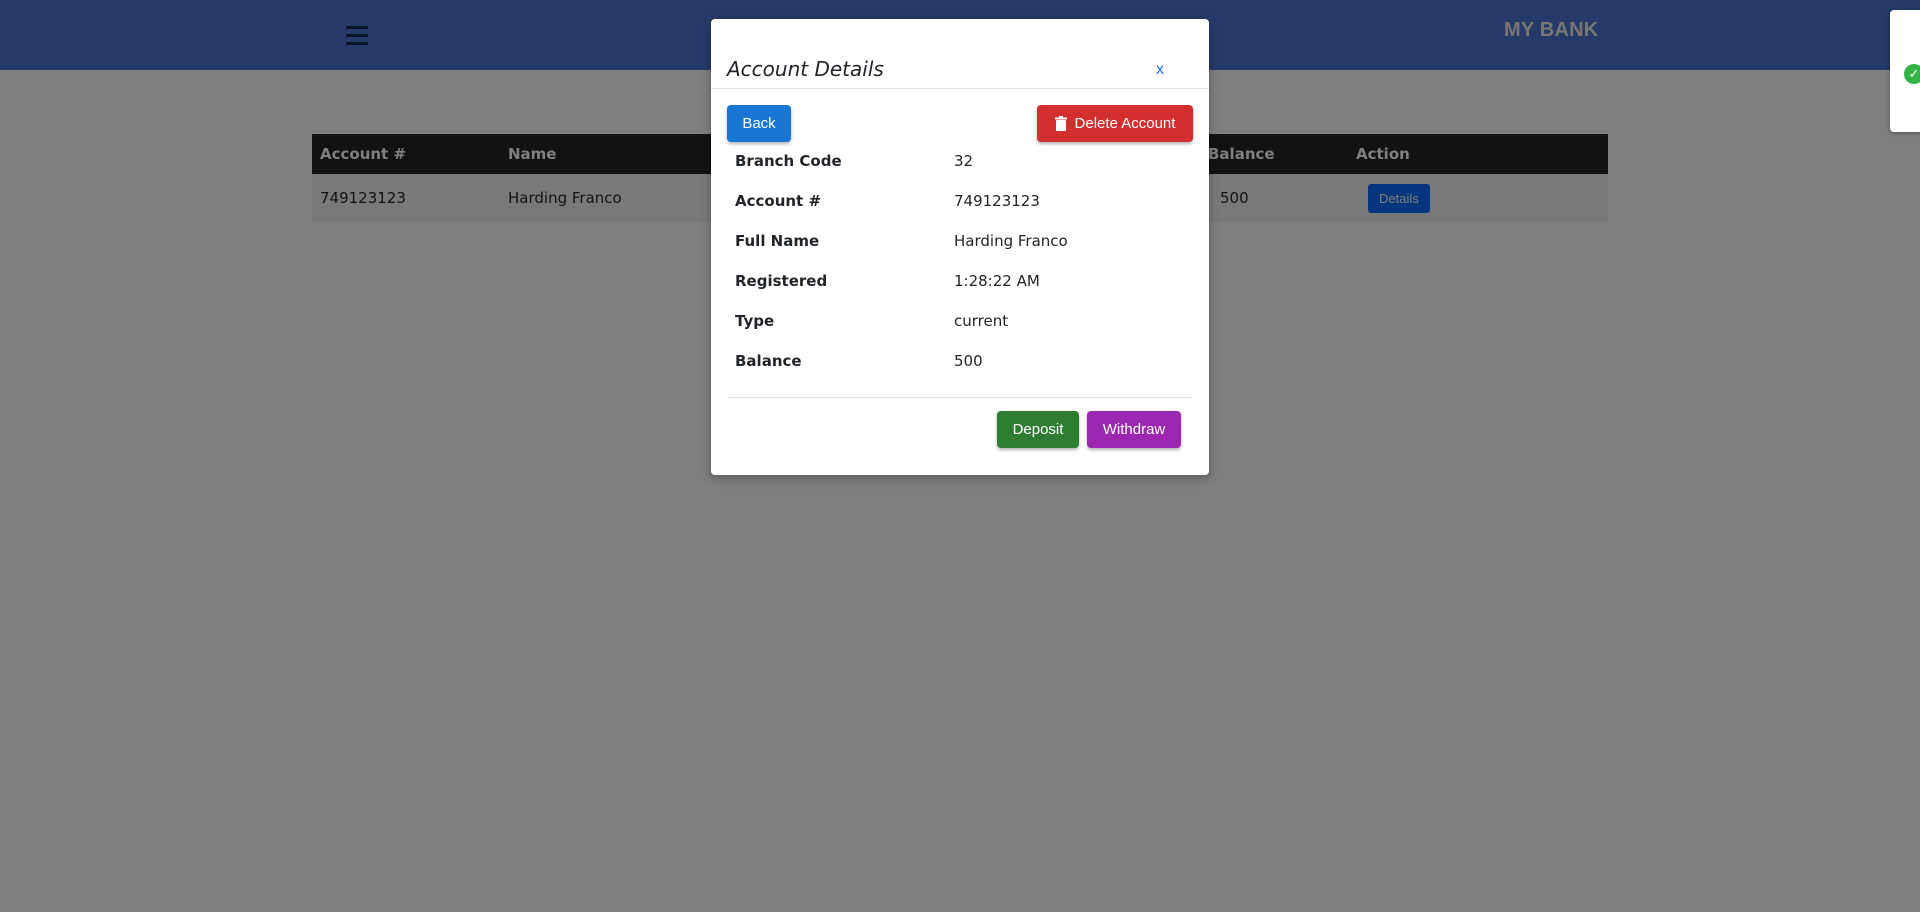  What do you see at coordinates (788, 161) in the screenshot?
I see `detail-label: Branch Code` at bounding box center [788, 161].